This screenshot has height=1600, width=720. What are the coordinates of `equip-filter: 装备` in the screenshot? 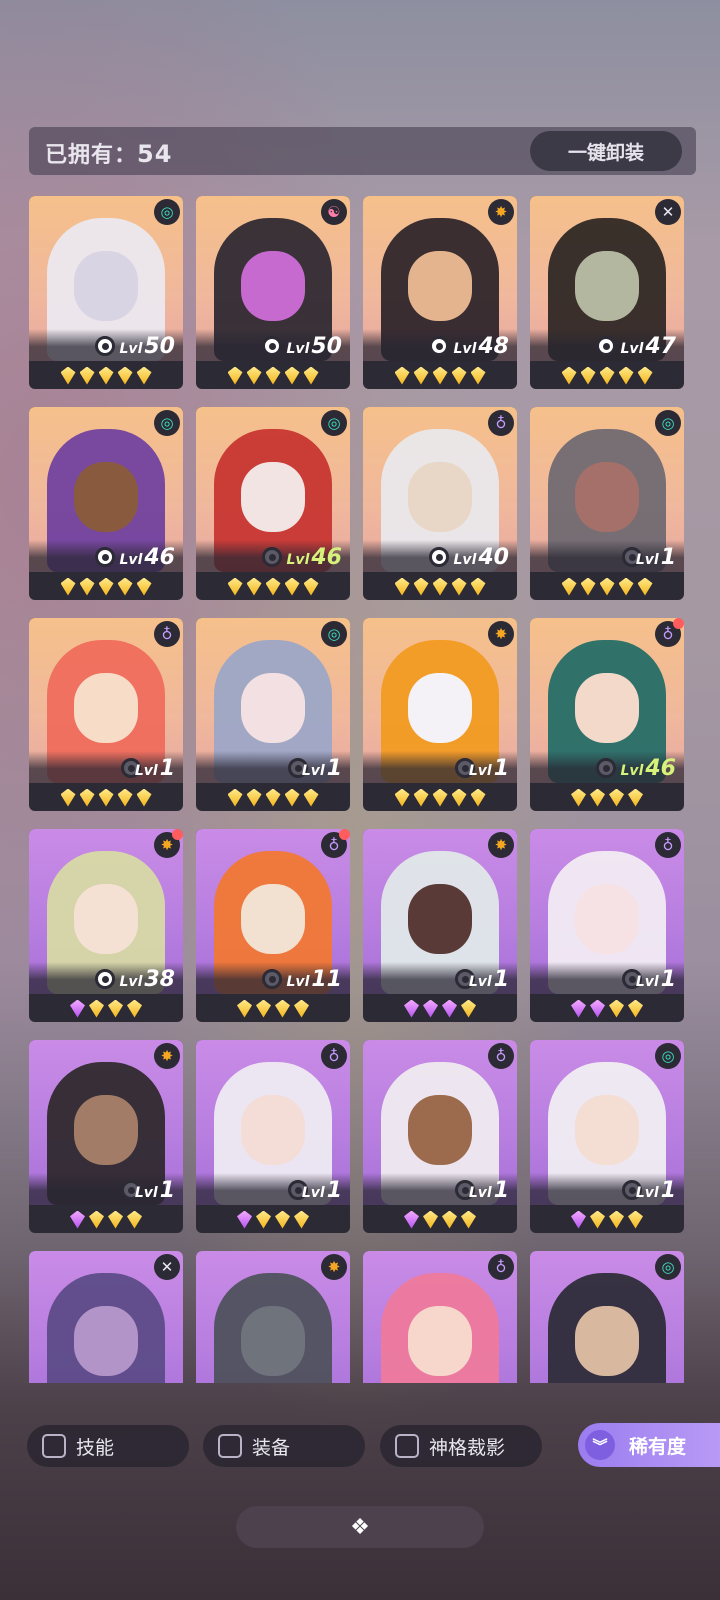 It's located at (284, 1446).